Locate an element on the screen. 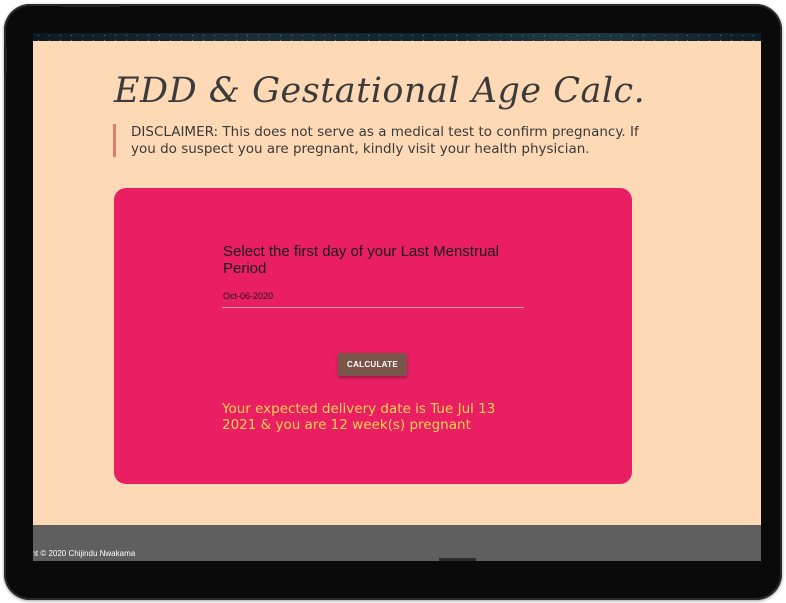 This screenshot has width=786, height=603. tablet-volume-button is located at coordinates (5, 60).